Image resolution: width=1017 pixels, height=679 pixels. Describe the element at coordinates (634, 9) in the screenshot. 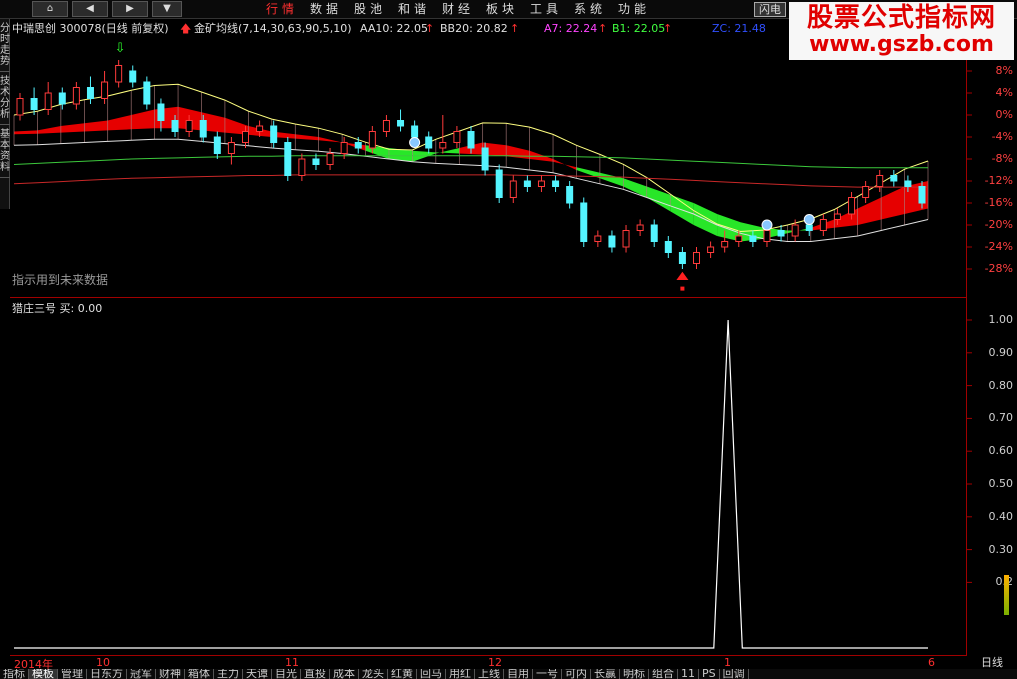

I see `menu-item-function: 功能` at that location.